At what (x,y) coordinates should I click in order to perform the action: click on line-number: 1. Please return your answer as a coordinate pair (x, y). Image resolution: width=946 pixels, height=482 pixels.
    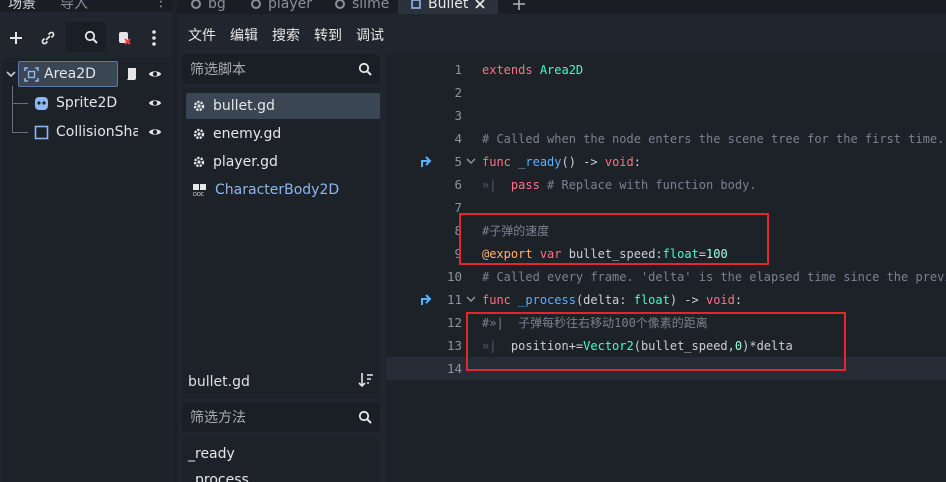
    Looking at the image, I should click on (458, 69).